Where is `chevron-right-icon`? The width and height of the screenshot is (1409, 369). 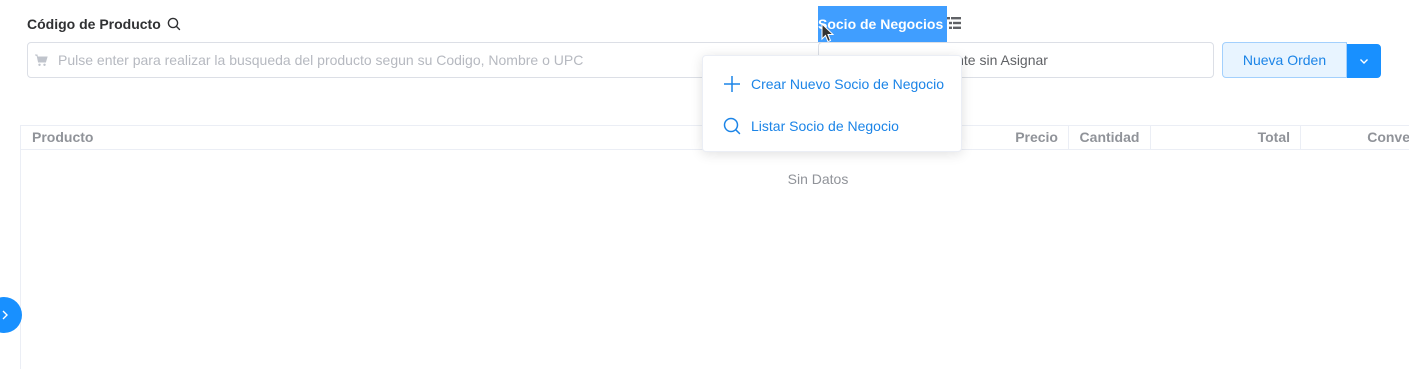
chevron-right-icon is located at coordinates (5, 315).